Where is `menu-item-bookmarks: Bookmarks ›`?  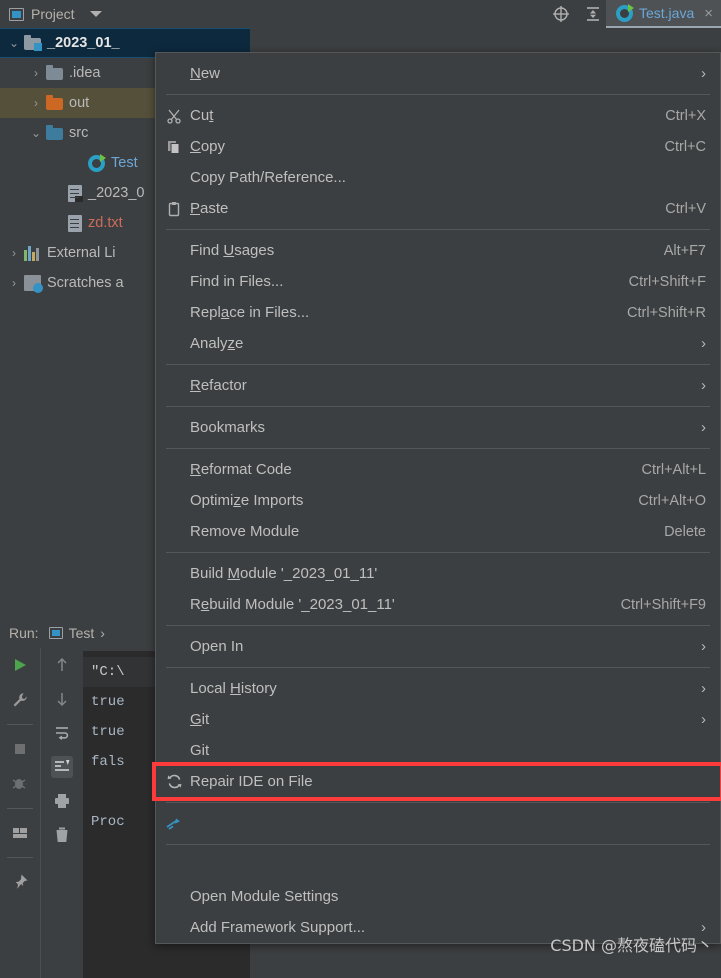 menu-item-bookmarks: Bookmarks › is located at coordinates (438, 427).